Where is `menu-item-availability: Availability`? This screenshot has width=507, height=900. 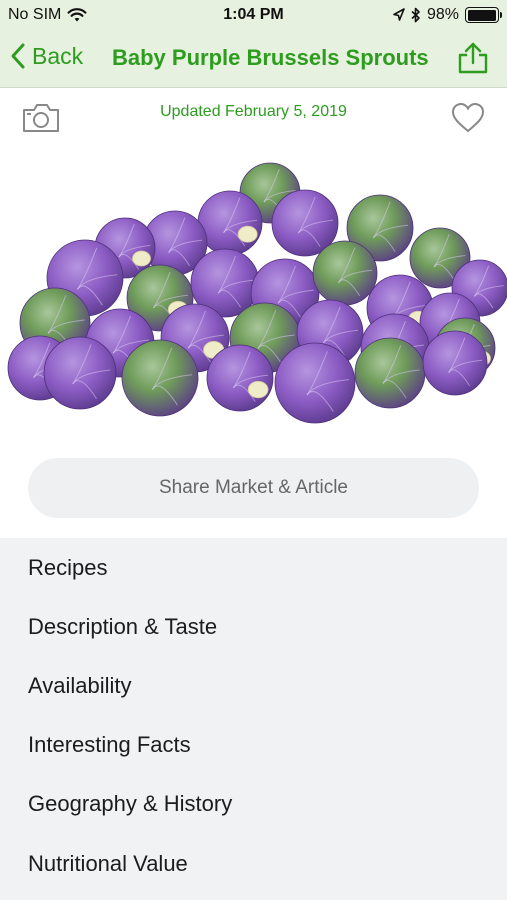
menu-item-availability: Availability is located at coordinates (253, 685).